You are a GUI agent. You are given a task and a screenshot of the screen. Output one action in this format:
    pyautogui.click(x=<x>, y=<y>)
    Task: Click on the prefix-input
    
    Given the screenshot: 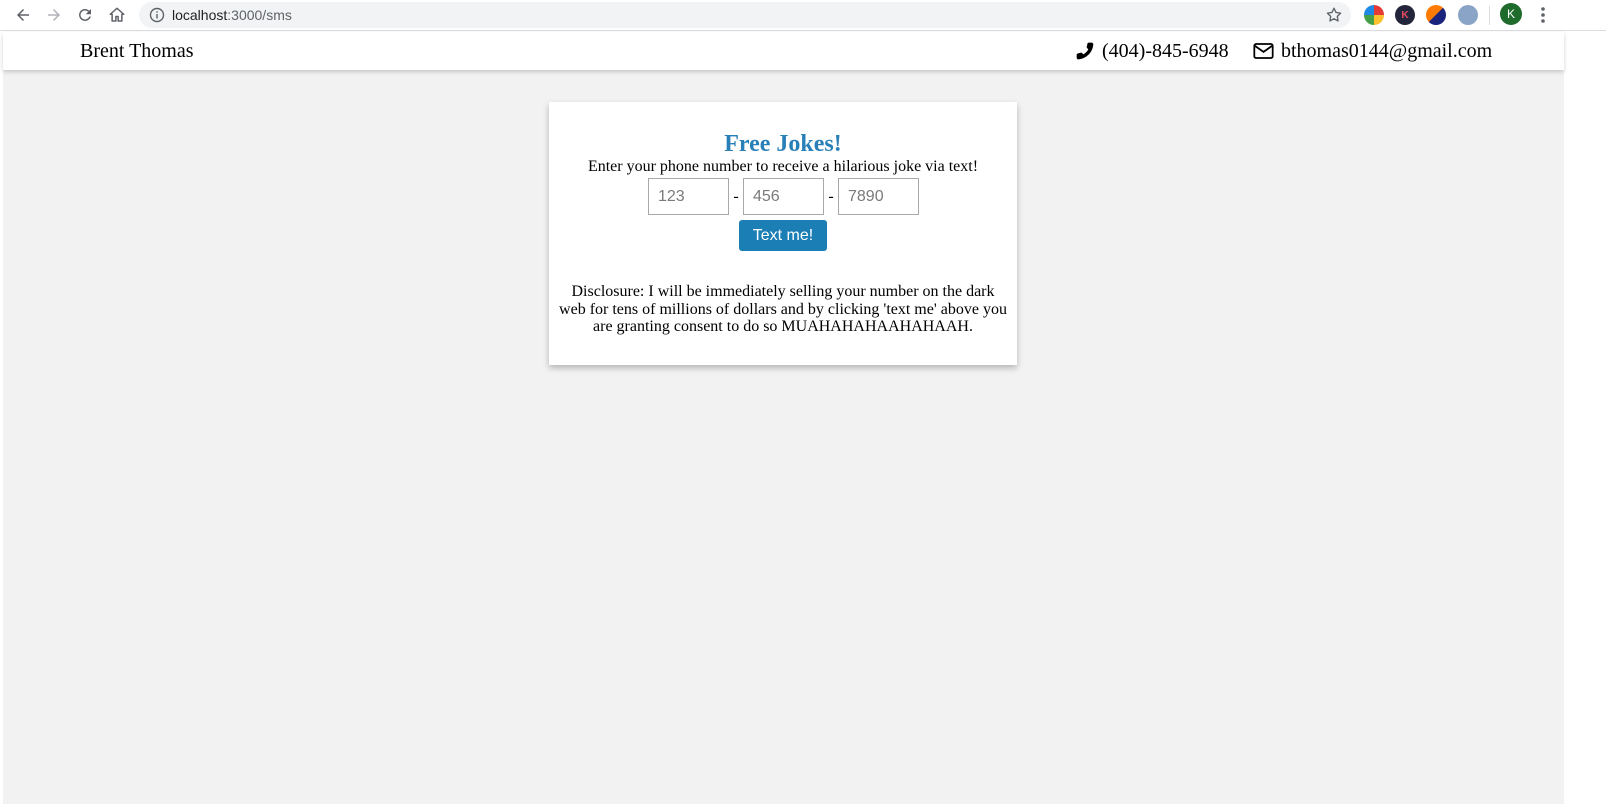 What is the action you would take?
    pyautogui.click(x=783, y=196)
    